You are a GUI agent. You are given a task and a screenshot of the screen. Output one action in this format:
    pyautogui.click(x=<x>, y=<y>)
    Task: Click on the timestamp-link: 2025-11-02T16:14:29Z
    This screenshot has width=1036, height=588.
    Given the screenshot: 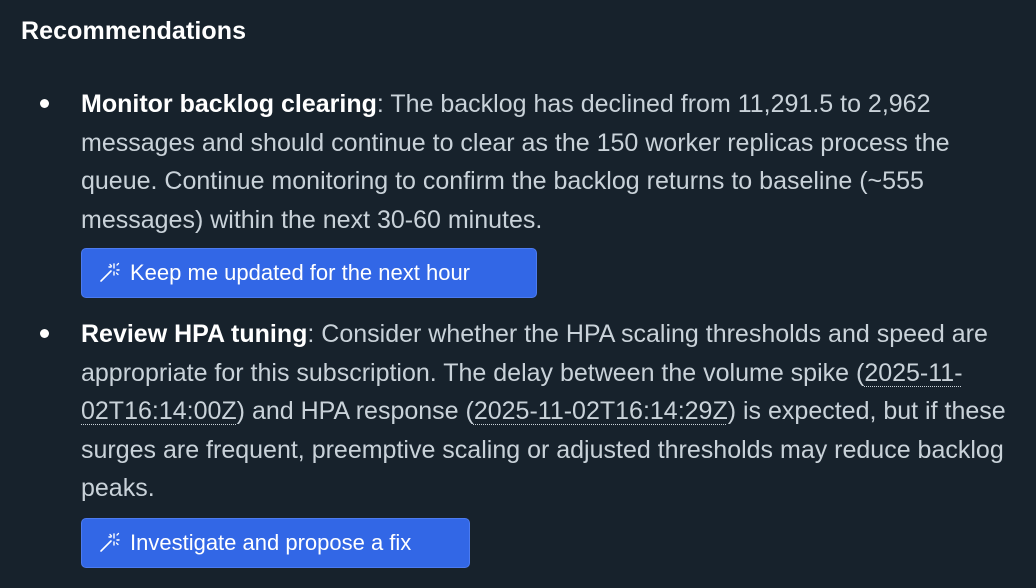 What is the action you would take?
    pyautogui.click(x=601, y=411)
    